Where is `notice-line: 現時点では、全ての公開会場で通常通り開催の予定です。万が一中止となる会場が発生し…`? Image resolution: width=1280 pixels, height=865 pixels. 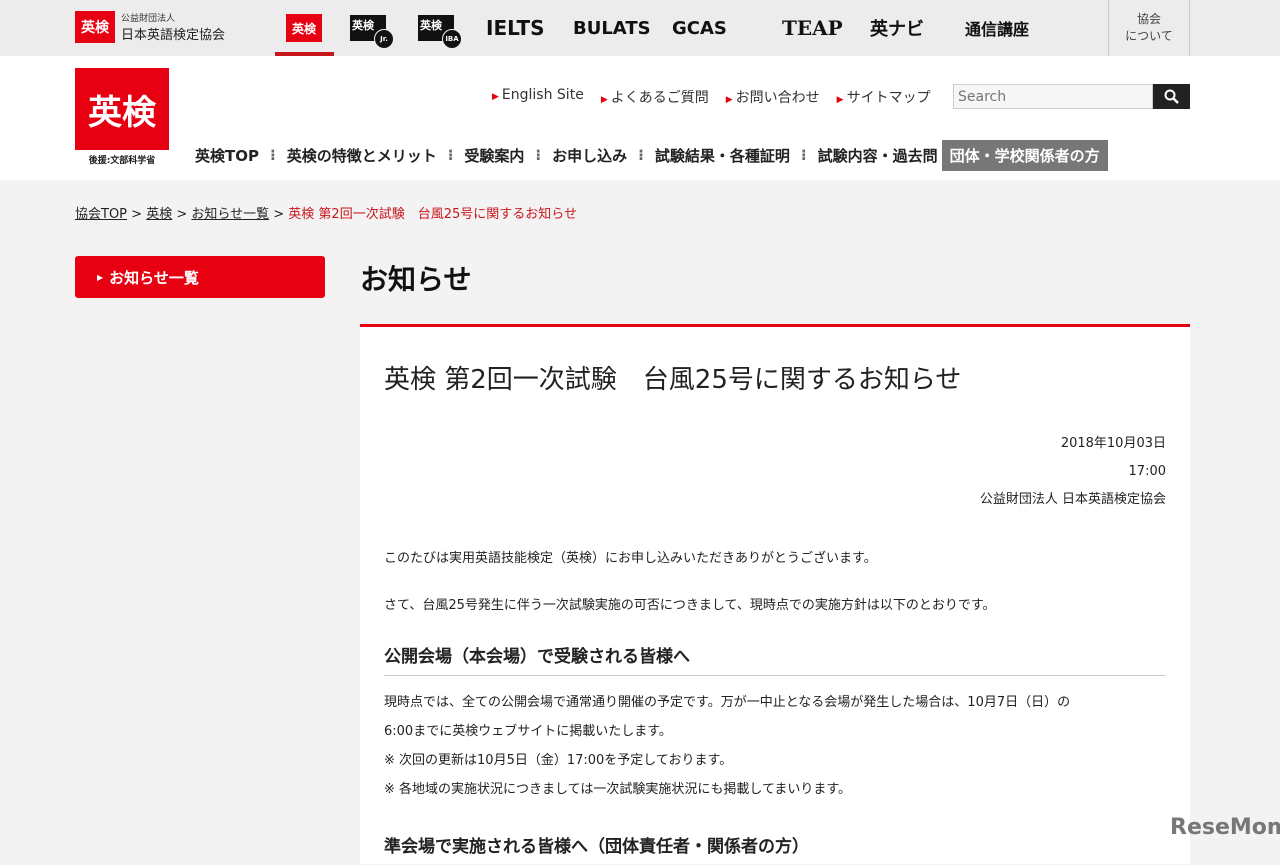 notice-line: 現時点では、全ての公開会場で通常通り開催の予定です。万が一中止となる会場が発生し… is located at coordinates (727, 702).